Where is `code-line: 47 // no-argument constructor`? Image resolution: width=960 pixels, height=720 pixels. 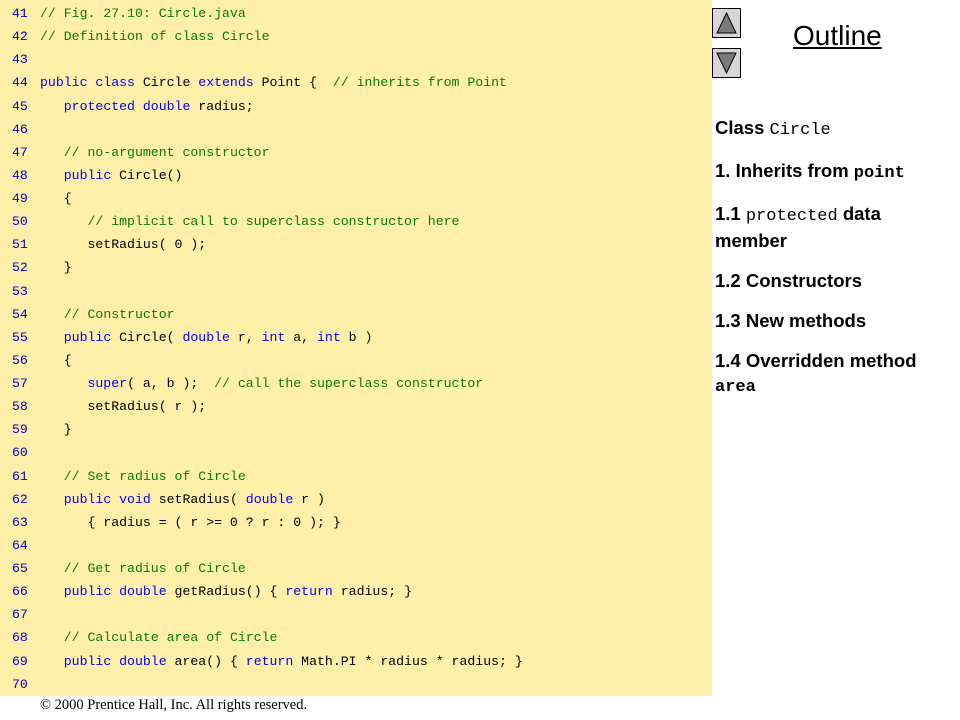 code-line: 47 // no-argument constructor is located at coordinates (362, 152).